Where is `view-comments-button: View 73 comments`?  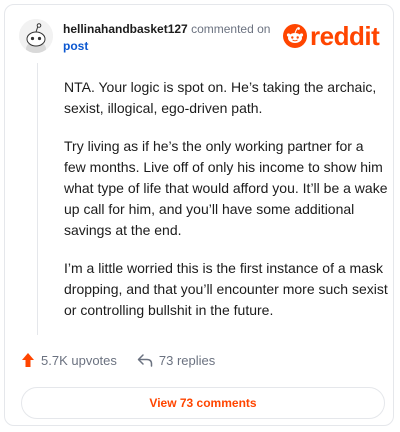 view-comments-button: View 73 comments is located at coordinates (203, 403).